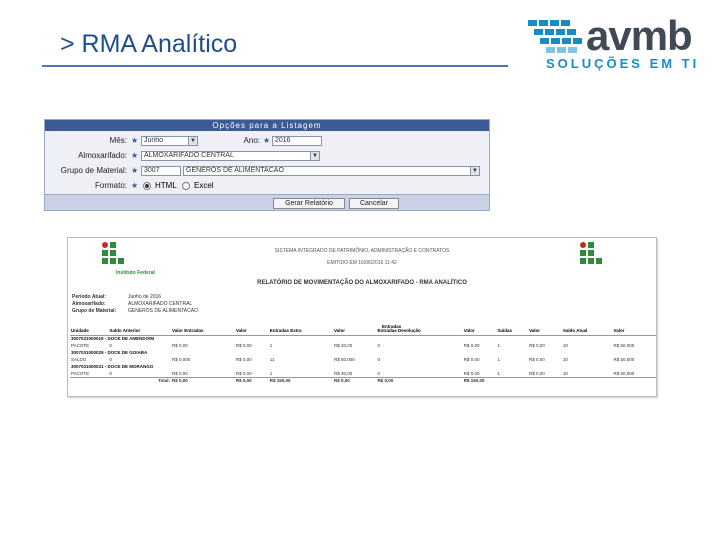  I want to click on meta-grupo: Grupo de Material: GENEROS DE ALIMENTACAO, so click(135, 311).